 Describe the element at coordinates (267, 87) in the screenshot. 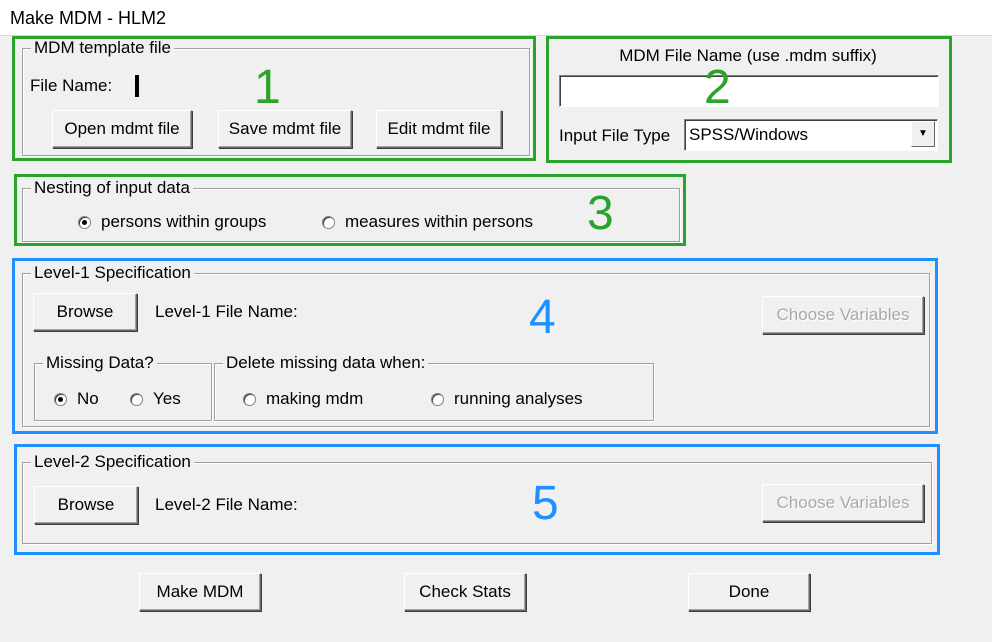

I see `annotation-number-1: 1` at that location.